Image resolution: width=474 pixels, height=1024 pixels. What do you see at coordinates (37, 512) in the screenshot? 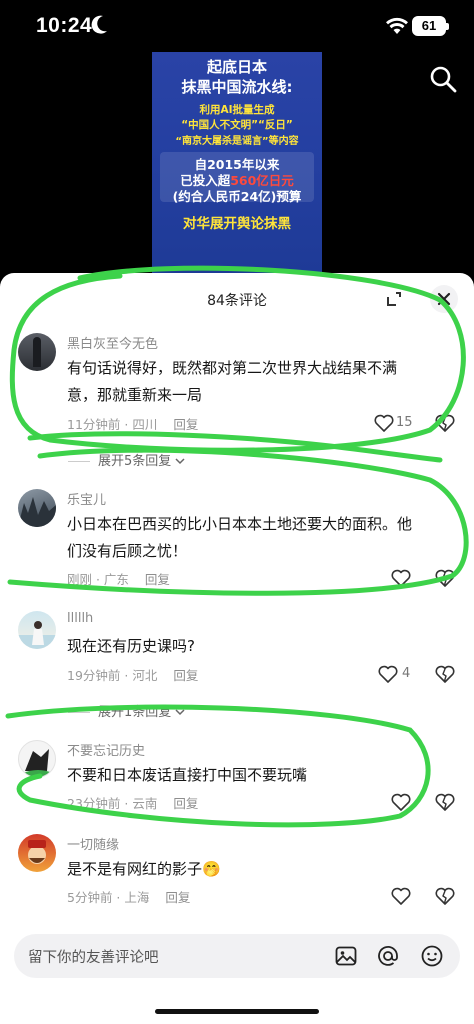
I see `avatar-mountain-icon` at bounding box center [37, 512].